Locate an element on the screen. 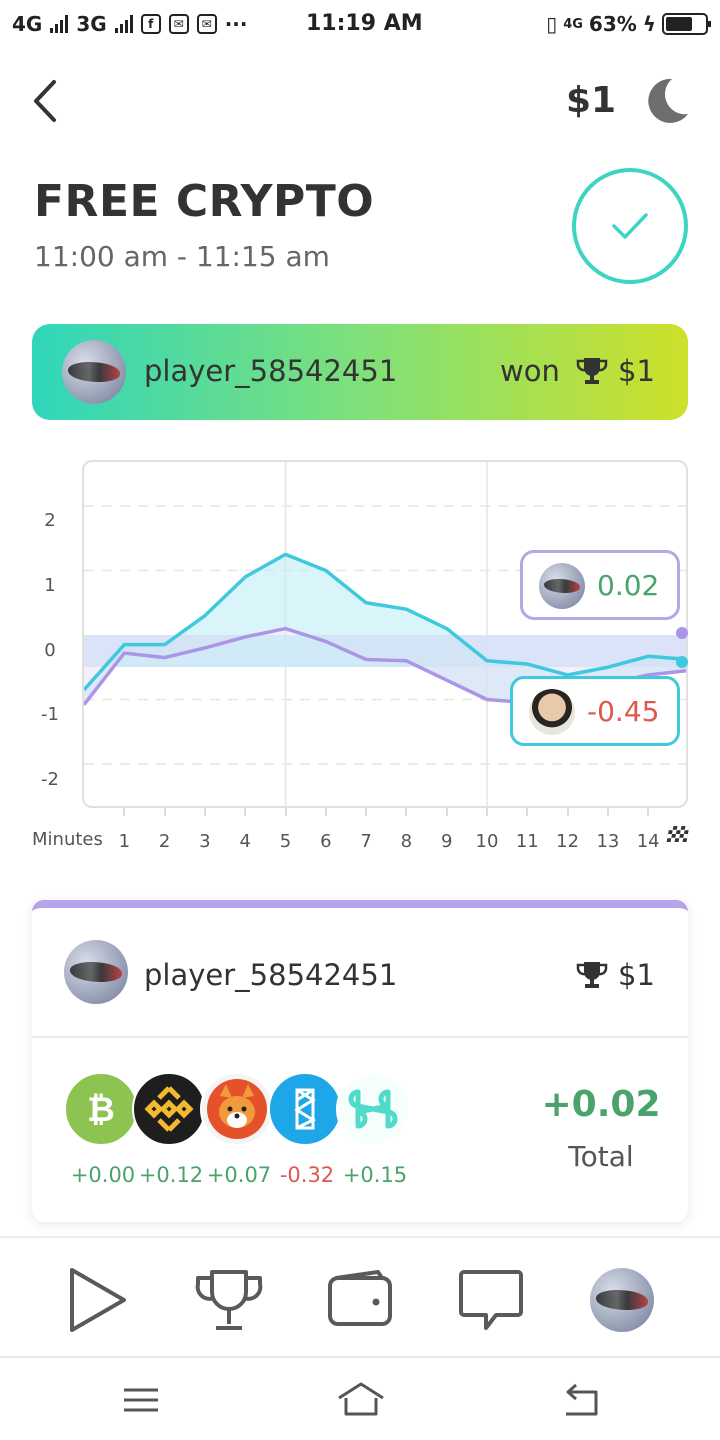 The height and width of the screenshot is (1440, 720). chevron-left-icon is located at coordinates (45, 101).